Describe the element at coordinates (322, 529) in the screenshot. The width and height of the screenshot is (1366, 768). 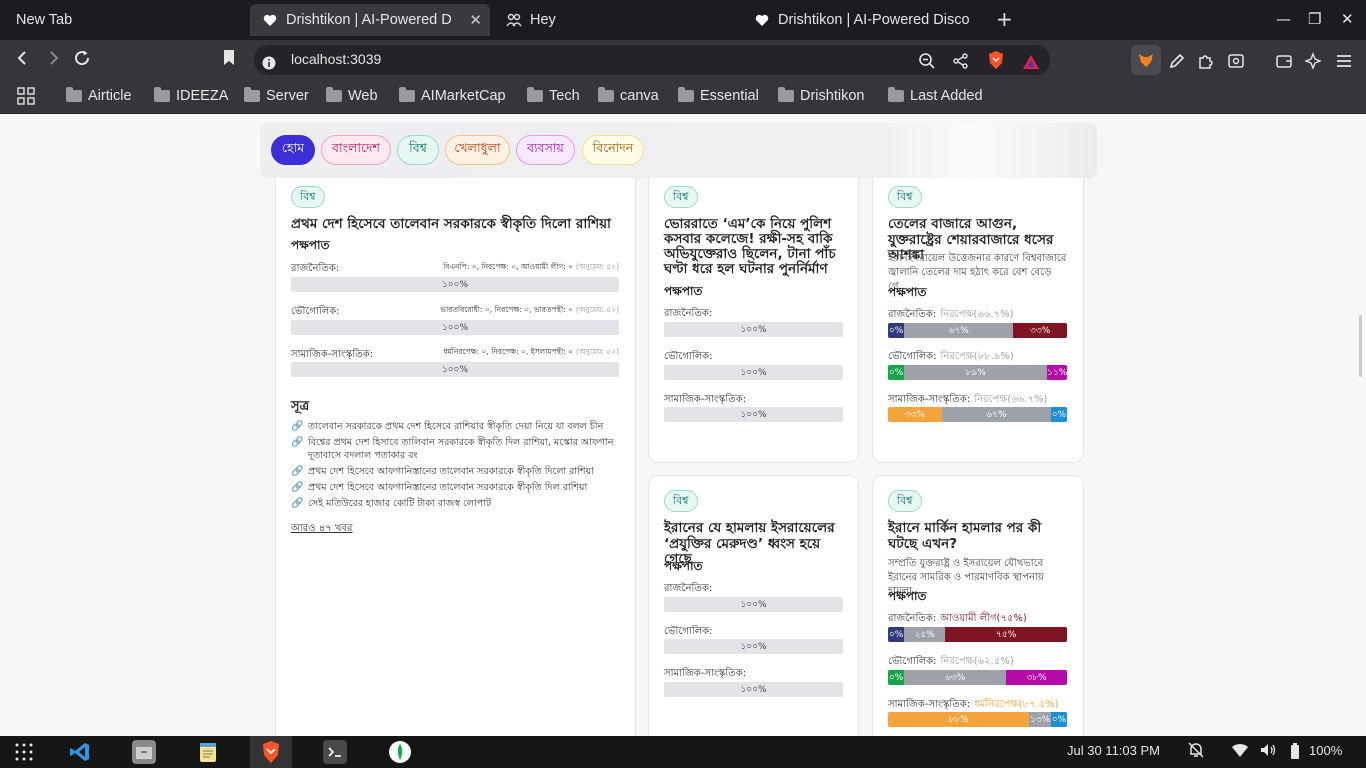
I see `more-news-link: আরও ৪৭ খবর` at that location.